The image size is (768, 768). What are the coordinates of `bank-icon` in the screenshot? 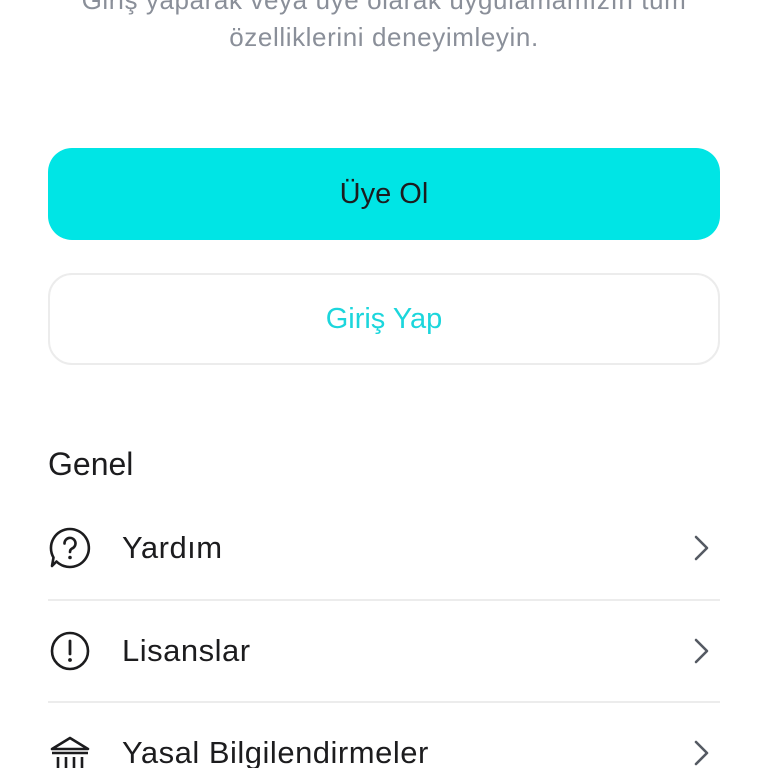 It's located at (70, 749).